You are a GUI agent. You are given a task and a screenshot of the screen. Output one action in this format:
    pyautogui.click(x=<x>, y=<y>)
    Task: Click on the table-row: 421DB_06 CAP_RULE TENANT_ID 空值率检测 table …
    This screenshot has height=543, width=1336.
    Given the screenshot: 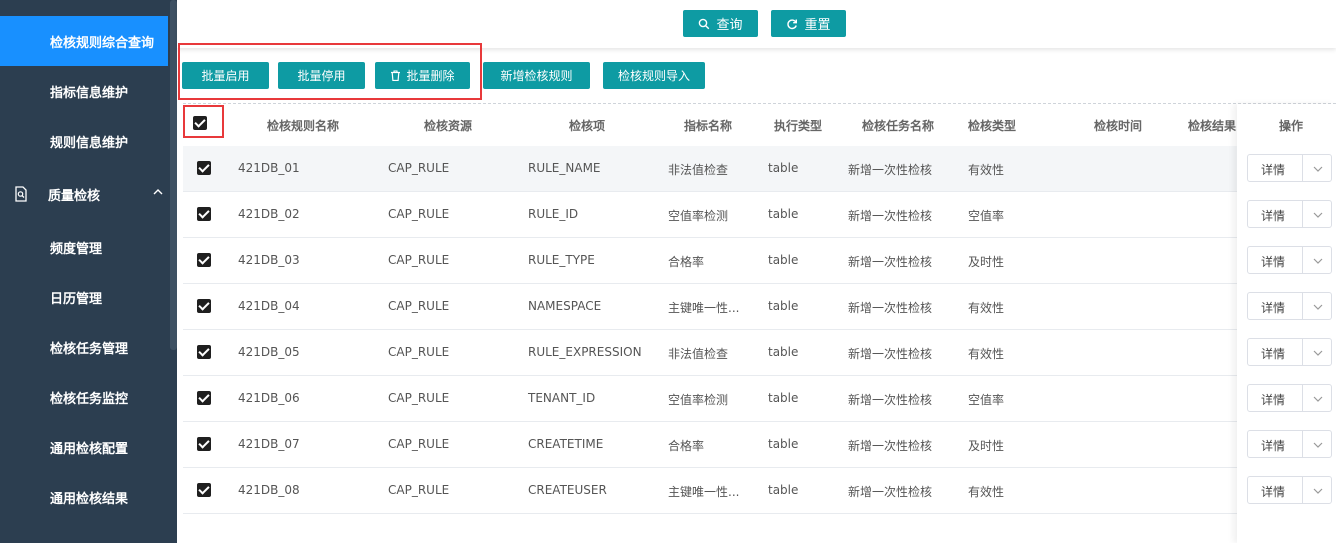 What is the action you would take?
    pyautogui.click(x=759, y=399)
    